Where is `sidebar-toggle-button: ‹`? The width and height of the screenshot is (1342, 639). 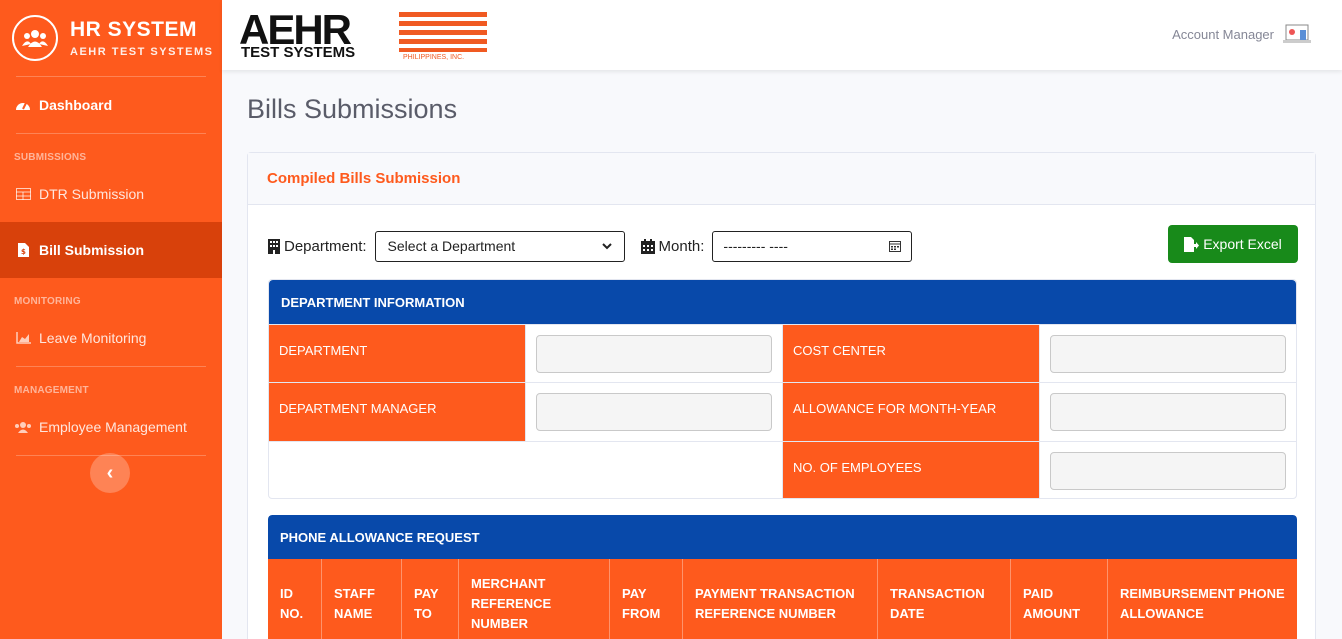 sidebar-toggle-button: ‹ is located at coordinates (110, 473).